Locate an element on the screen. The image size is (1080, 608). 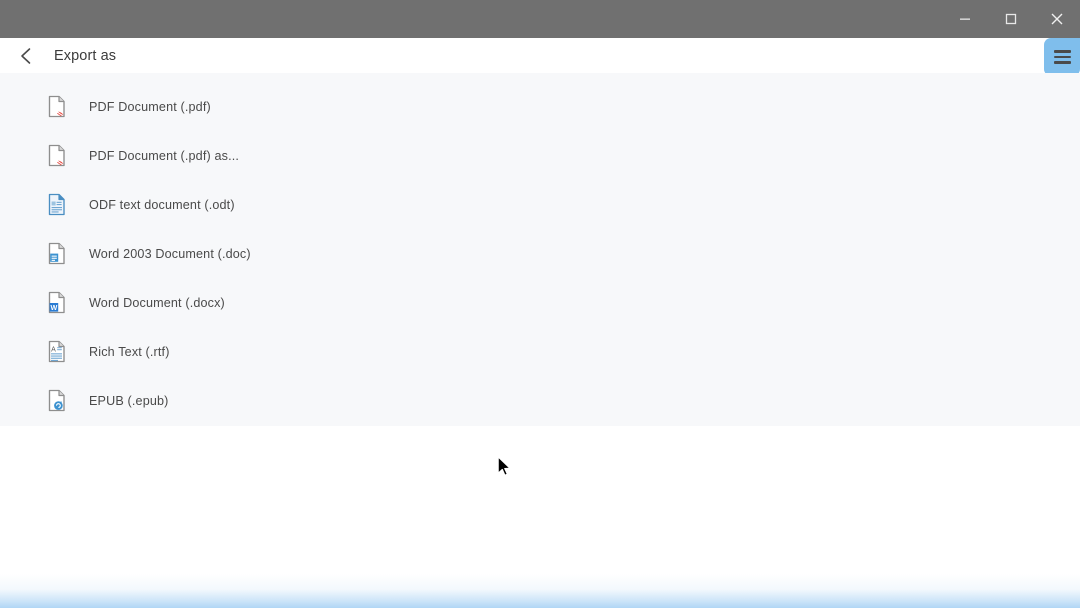
export-option-doc: Word 2003 Document (.doc) is located at coordinates (540, 253).